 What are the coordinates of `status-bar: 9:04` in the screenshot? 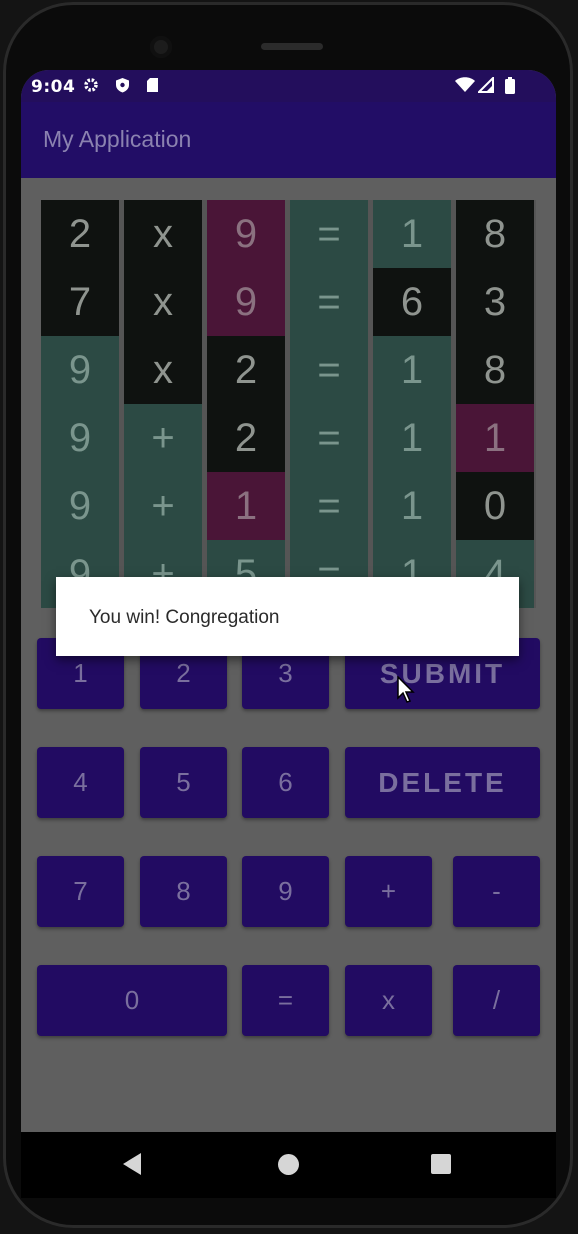 It's located at (288, 86).